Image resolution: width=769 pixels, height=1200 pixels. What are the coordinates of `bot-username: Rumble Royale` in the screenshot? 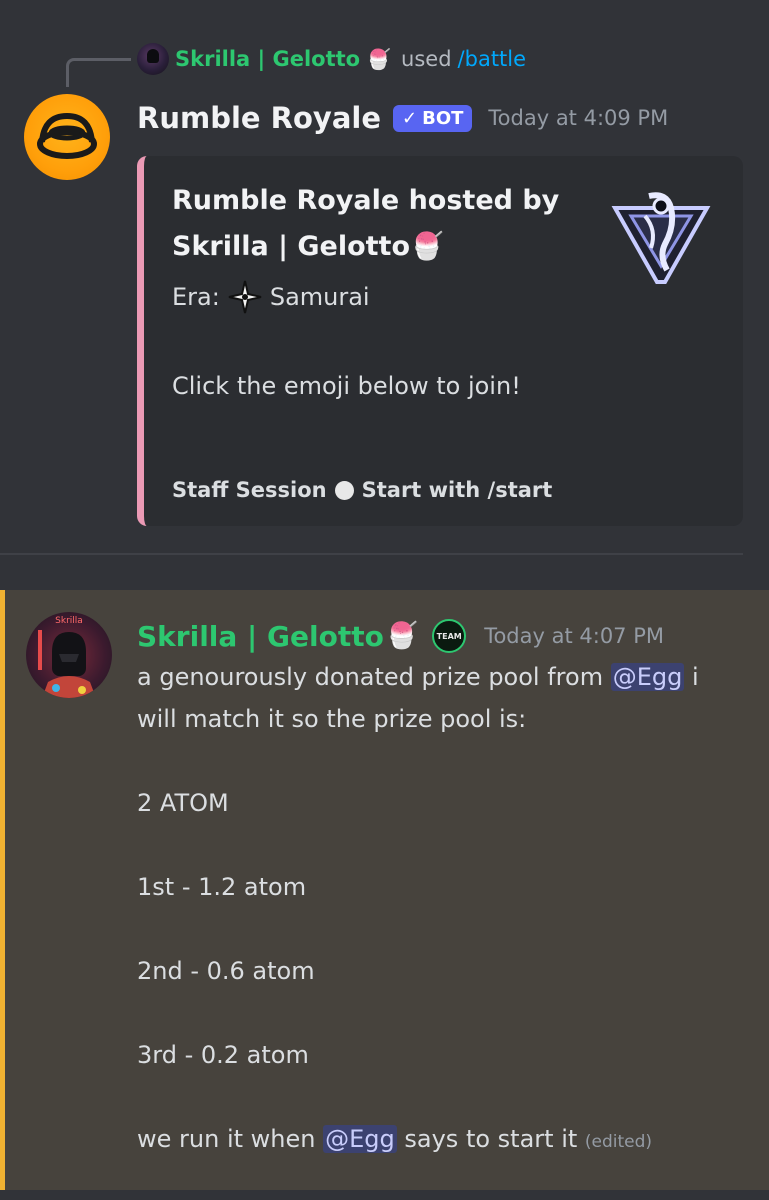 It's located at (259, 118).